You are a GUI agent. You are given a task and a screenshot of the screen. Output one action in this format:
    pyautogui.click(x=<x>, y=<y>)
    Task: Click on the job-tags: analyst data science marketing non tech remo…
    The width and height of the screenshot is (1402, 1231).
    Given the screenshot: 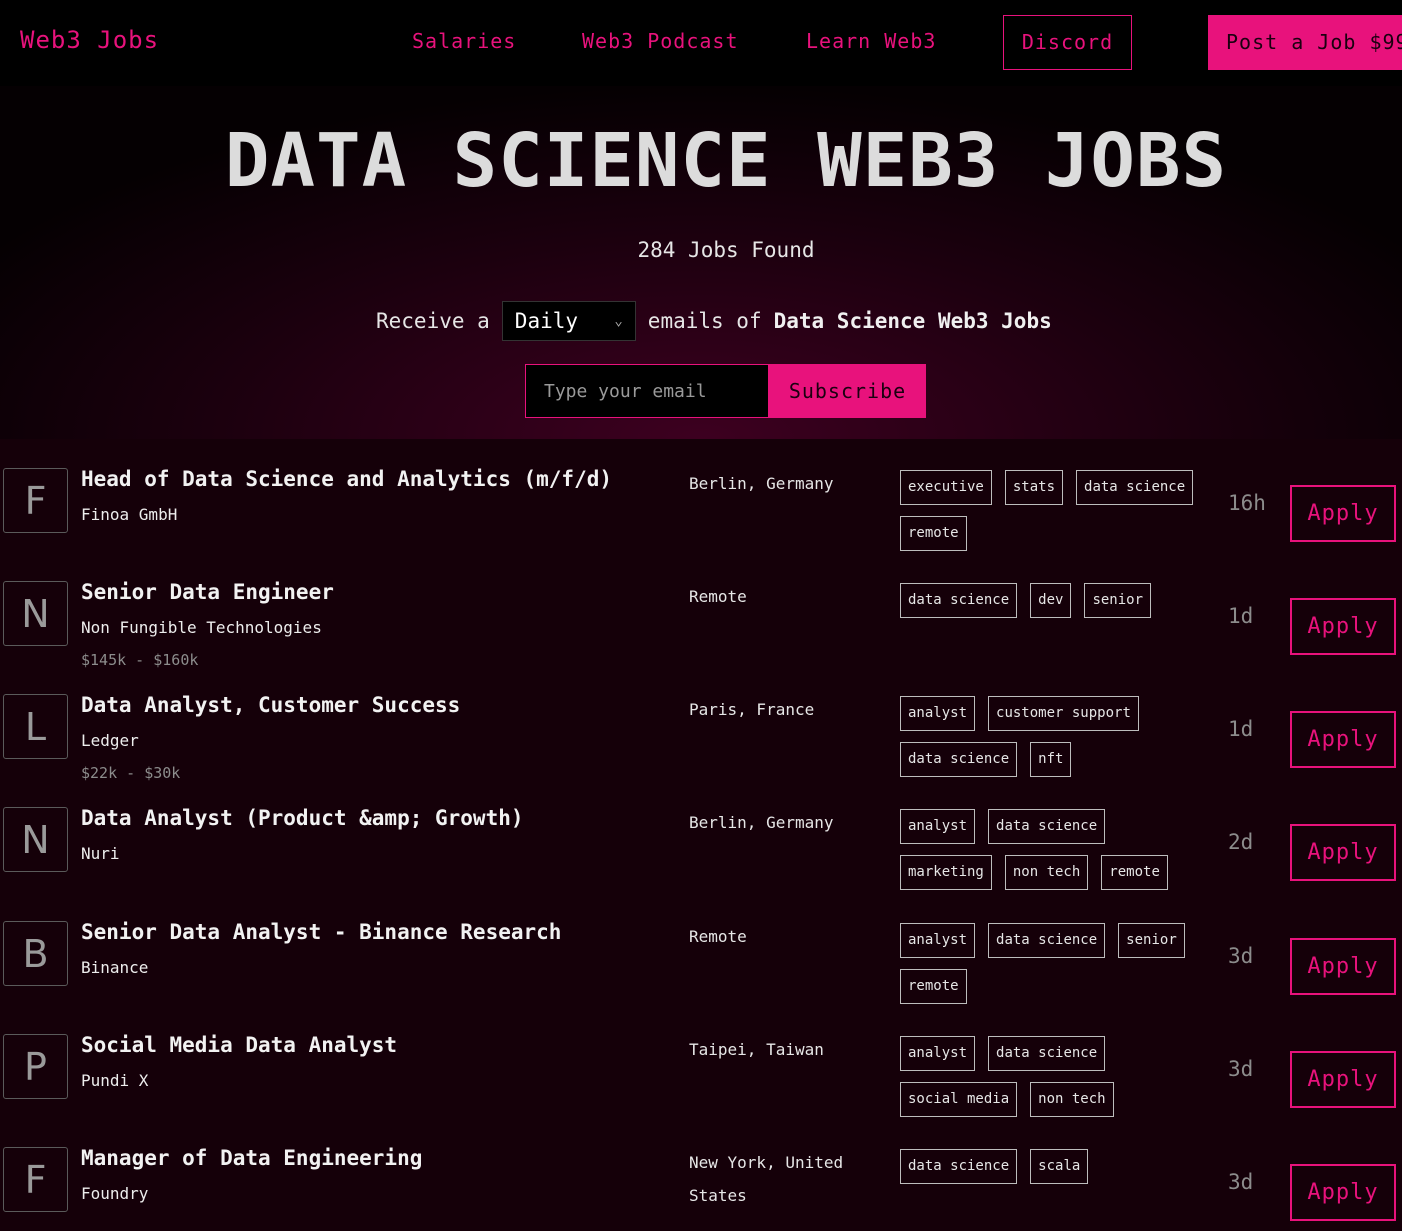 What is the action you would take?
    pyautogui.click(x=1055, y=849)
    